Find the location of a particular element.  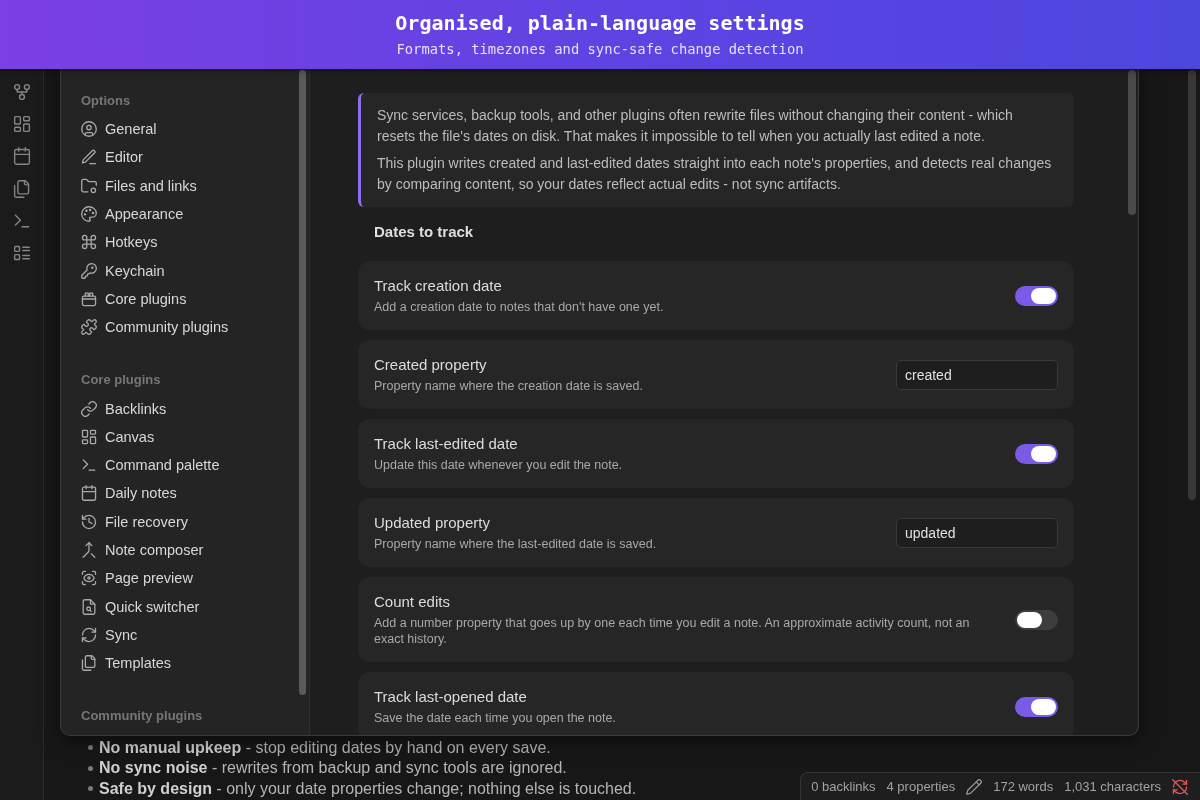

refresh-icon is located at coordinates (89, 634).